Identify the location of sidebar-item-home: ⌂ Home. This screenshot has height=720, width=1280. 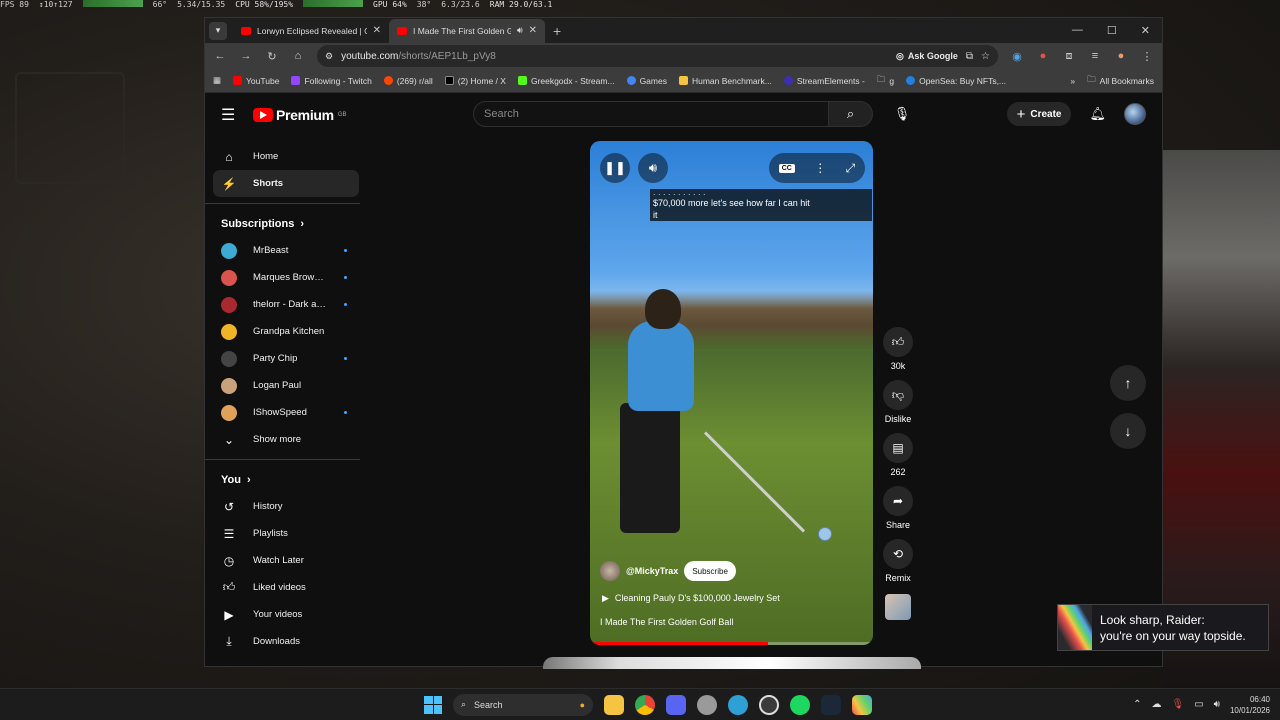
(286, 156).